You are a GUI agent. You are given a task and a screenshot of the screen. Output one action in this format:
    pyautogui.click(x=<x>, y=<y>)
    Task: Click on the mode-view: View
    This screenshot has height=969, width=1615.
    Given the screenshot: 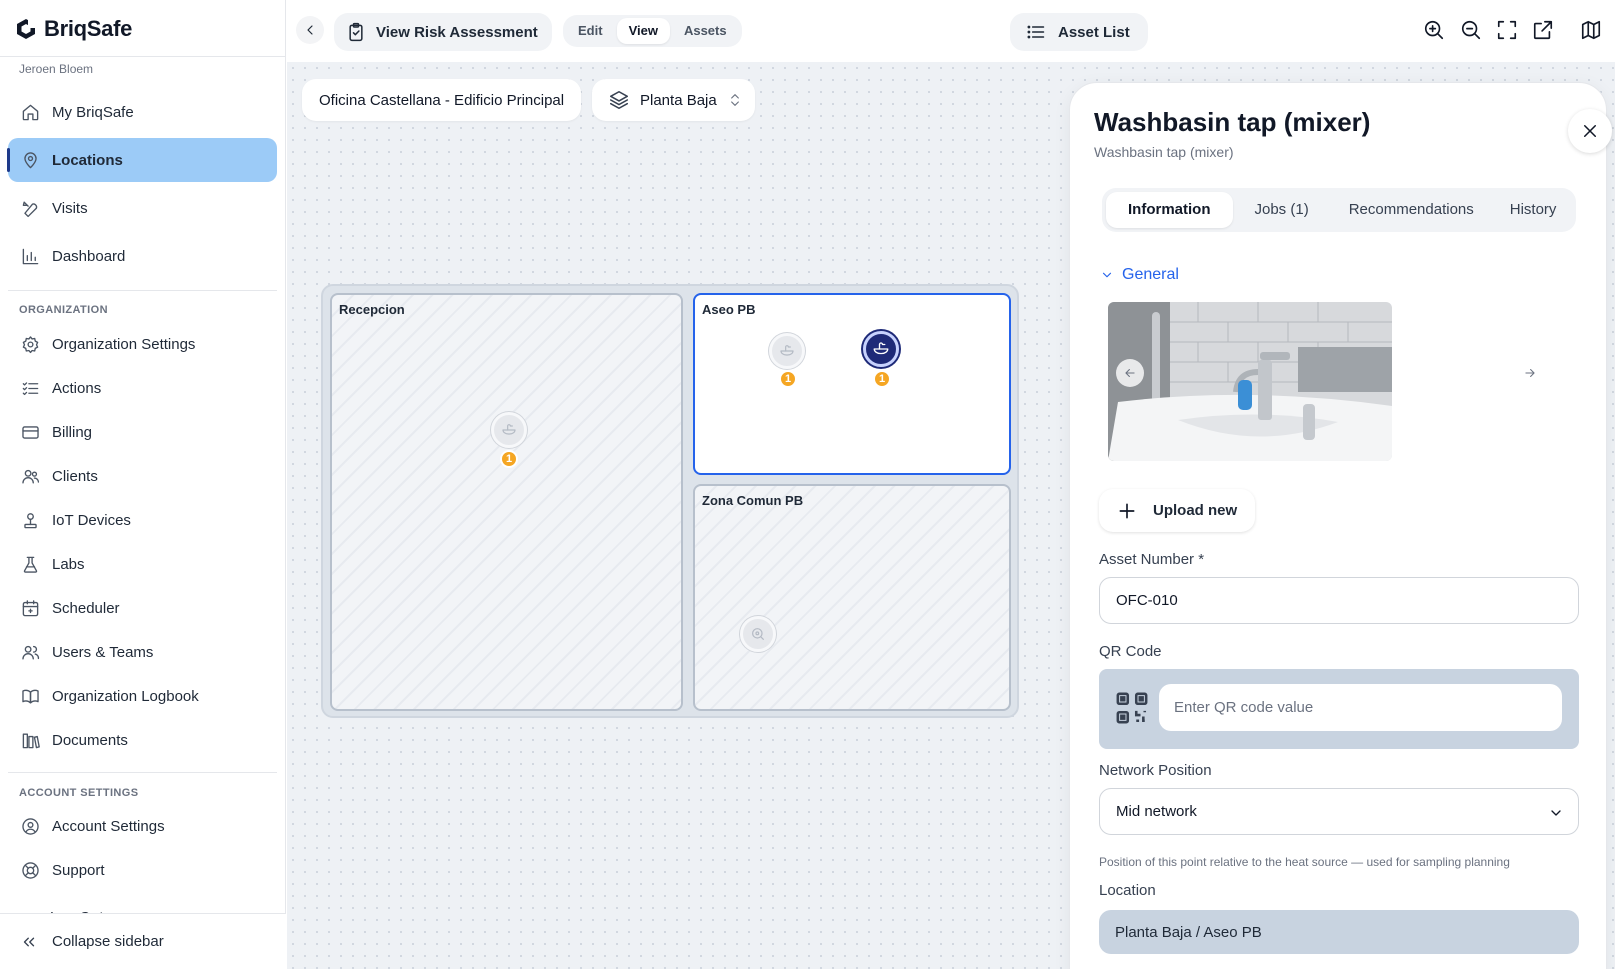 What is the action you would take?
    pyautogui.click(x=643, y=31)
    